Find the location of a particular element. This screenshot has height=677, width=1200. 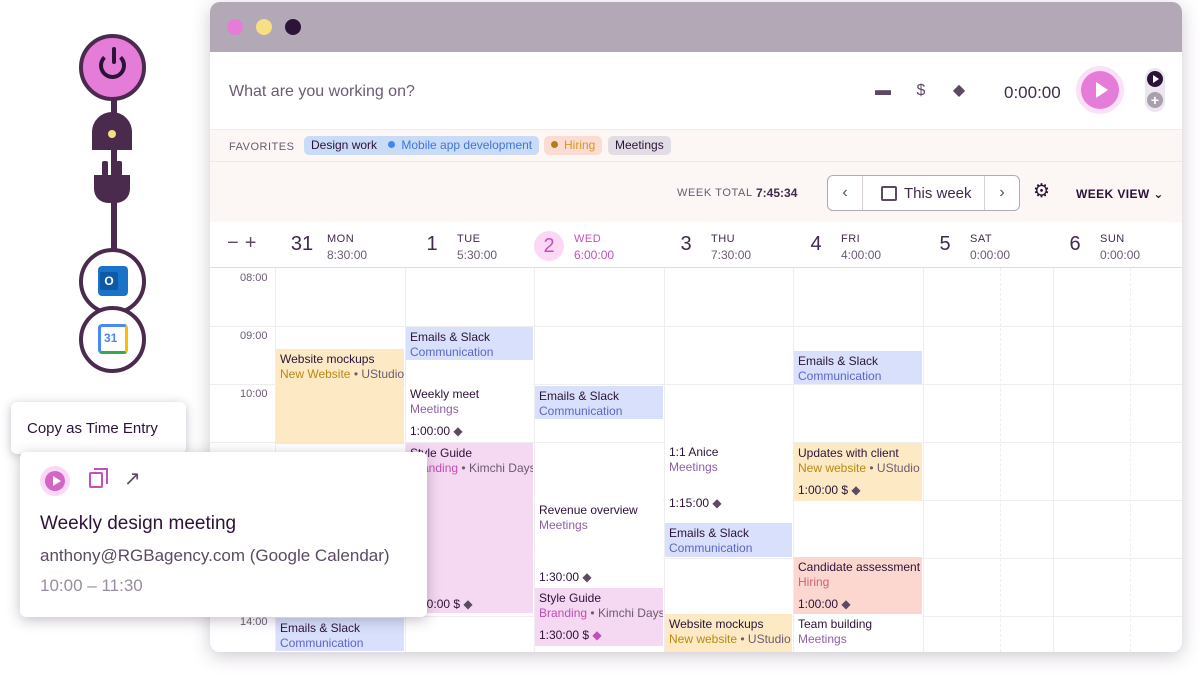

plug-icon is located at coordinates (112, 182).